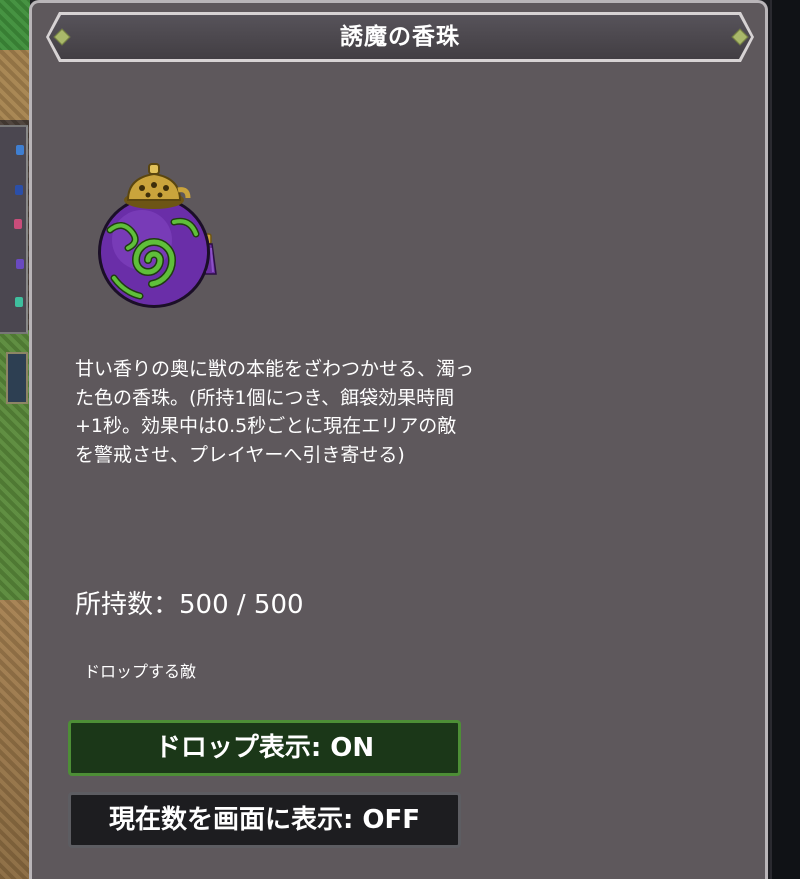 This screenshot has height=879, width=800. What do you see at coordinates (189, 605) in the screenshot?
I see `owned-count: 所持数：500 / 500` at bounding box center [189, 605].